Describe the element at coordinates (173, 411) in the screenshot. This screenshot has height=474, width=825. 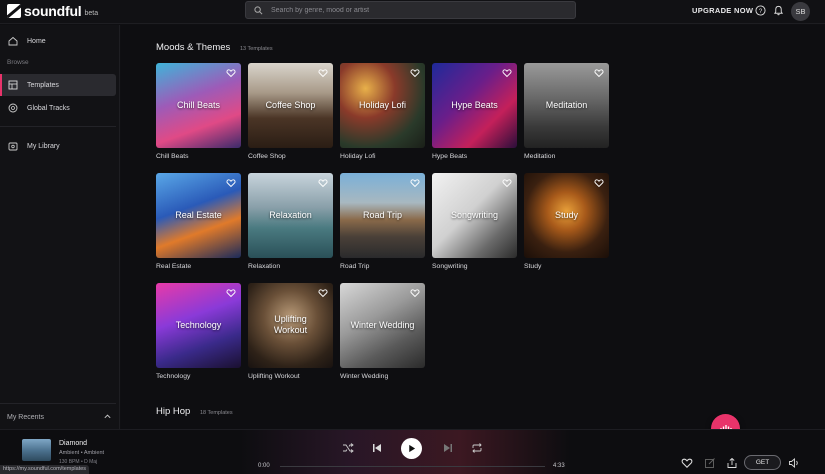
I see `section-title-hiphop: Hip Hop` at that location.